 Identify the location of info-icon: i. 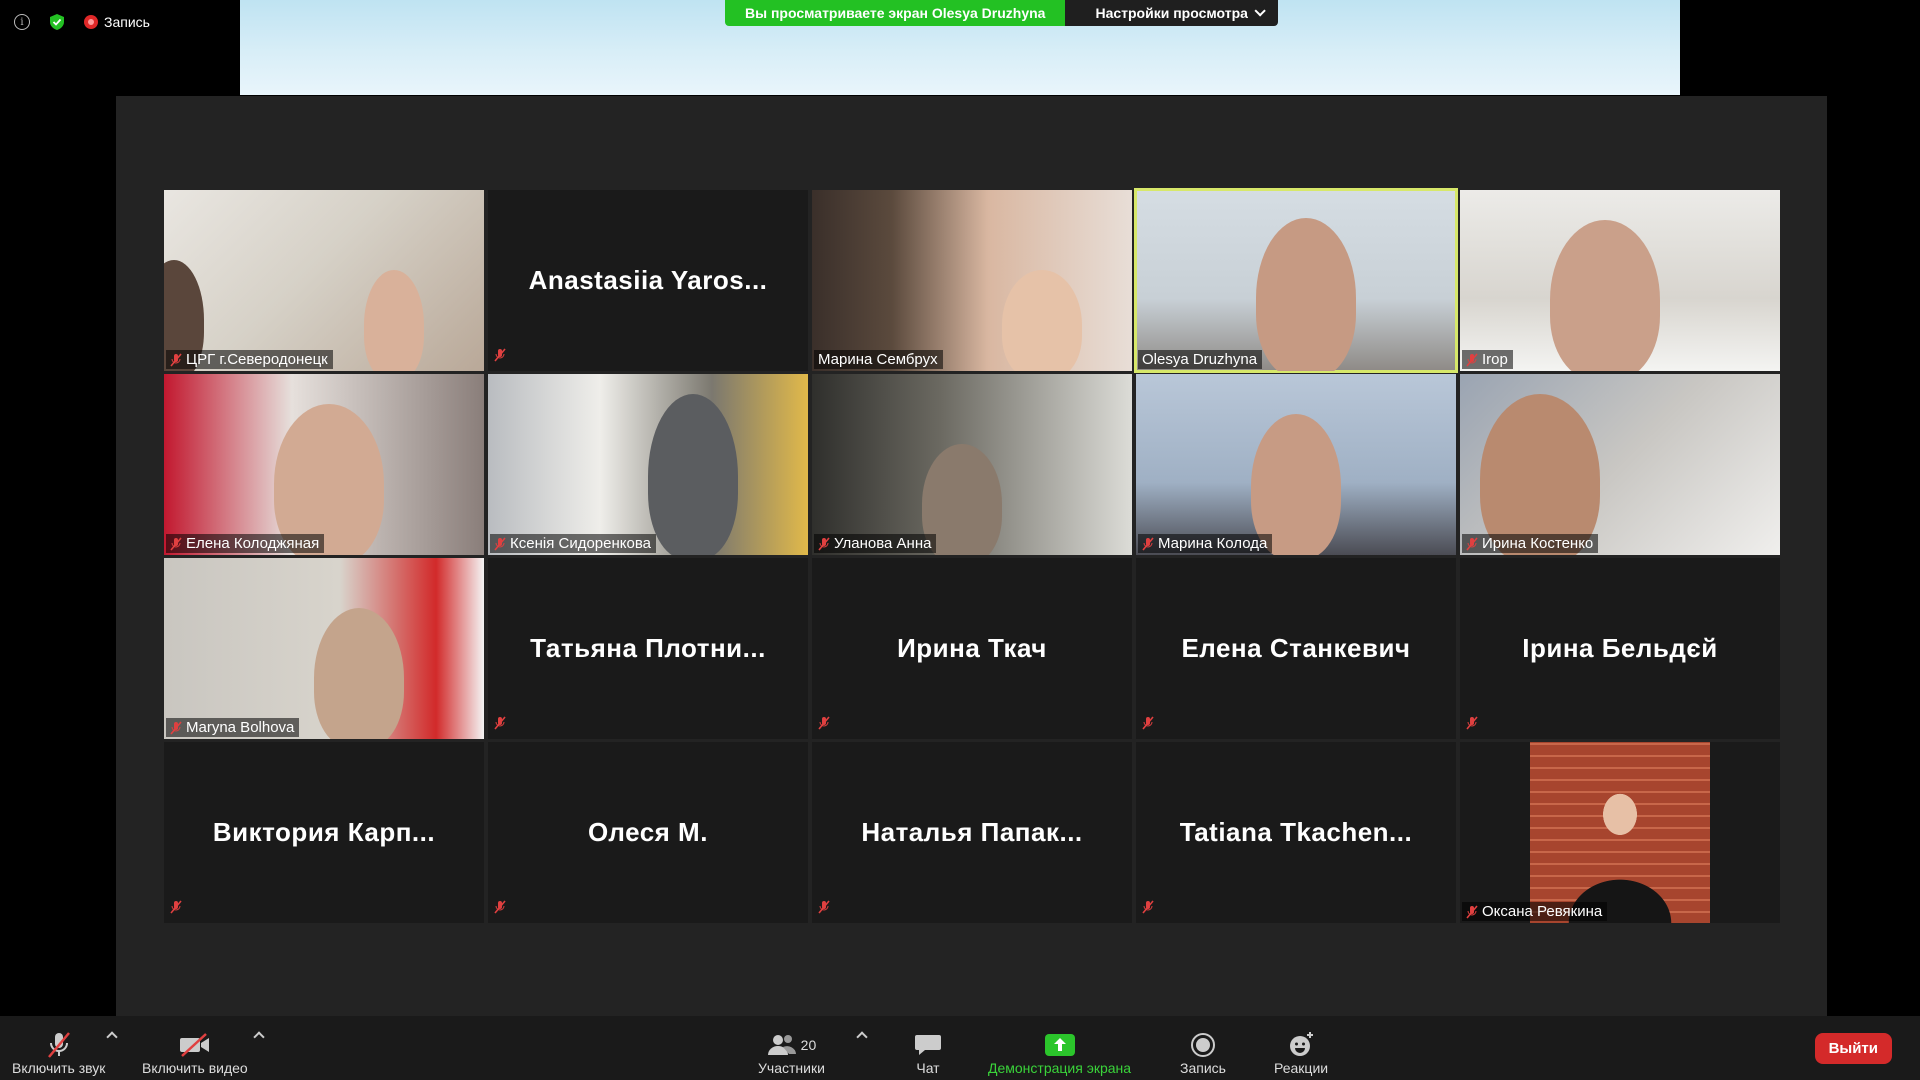
(22, 22).